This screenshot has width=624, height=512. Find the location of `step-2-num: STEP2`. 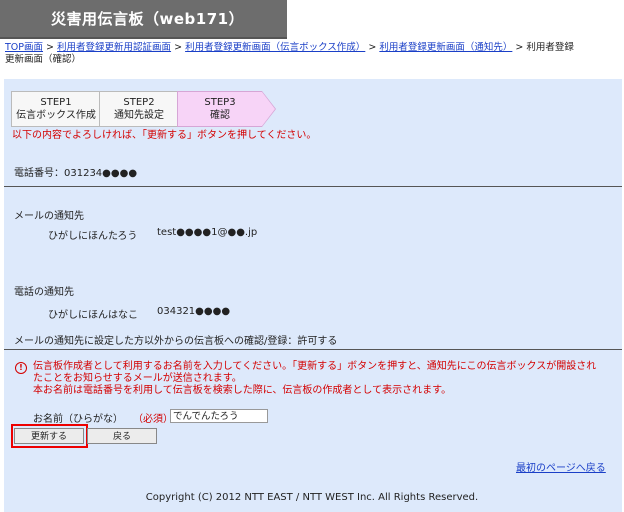

step-2-num: STEP2 is located at coordinates (139, 102).